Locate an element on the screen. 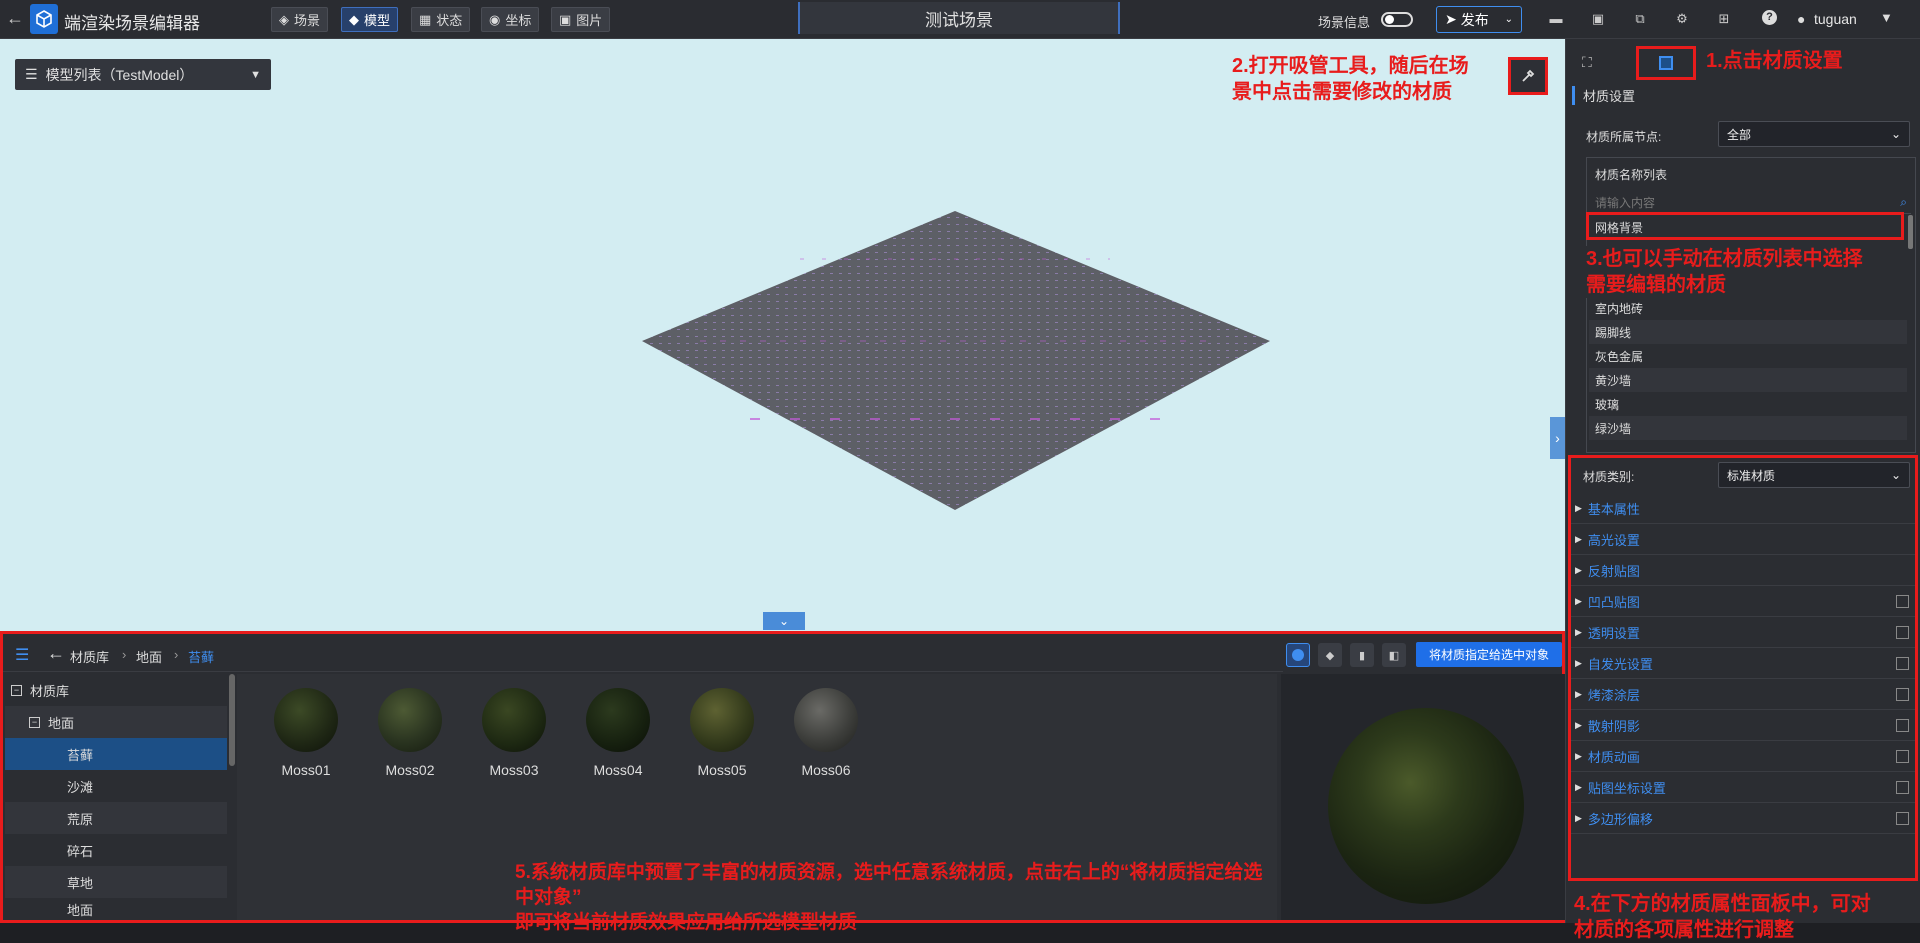 Image resolution: width=1920 pixels, height=943 pixels. nav-state-button: ▦ 状态 is located at coordinates (441, 19).